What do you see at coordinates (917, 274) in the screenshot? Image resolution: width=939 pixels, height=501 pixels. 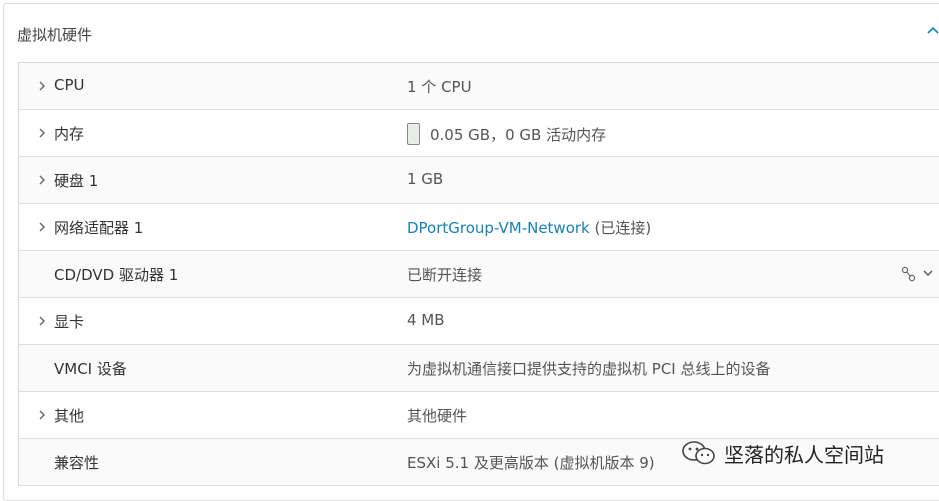 I see `connect-icon` at bounding box center [917, 274].